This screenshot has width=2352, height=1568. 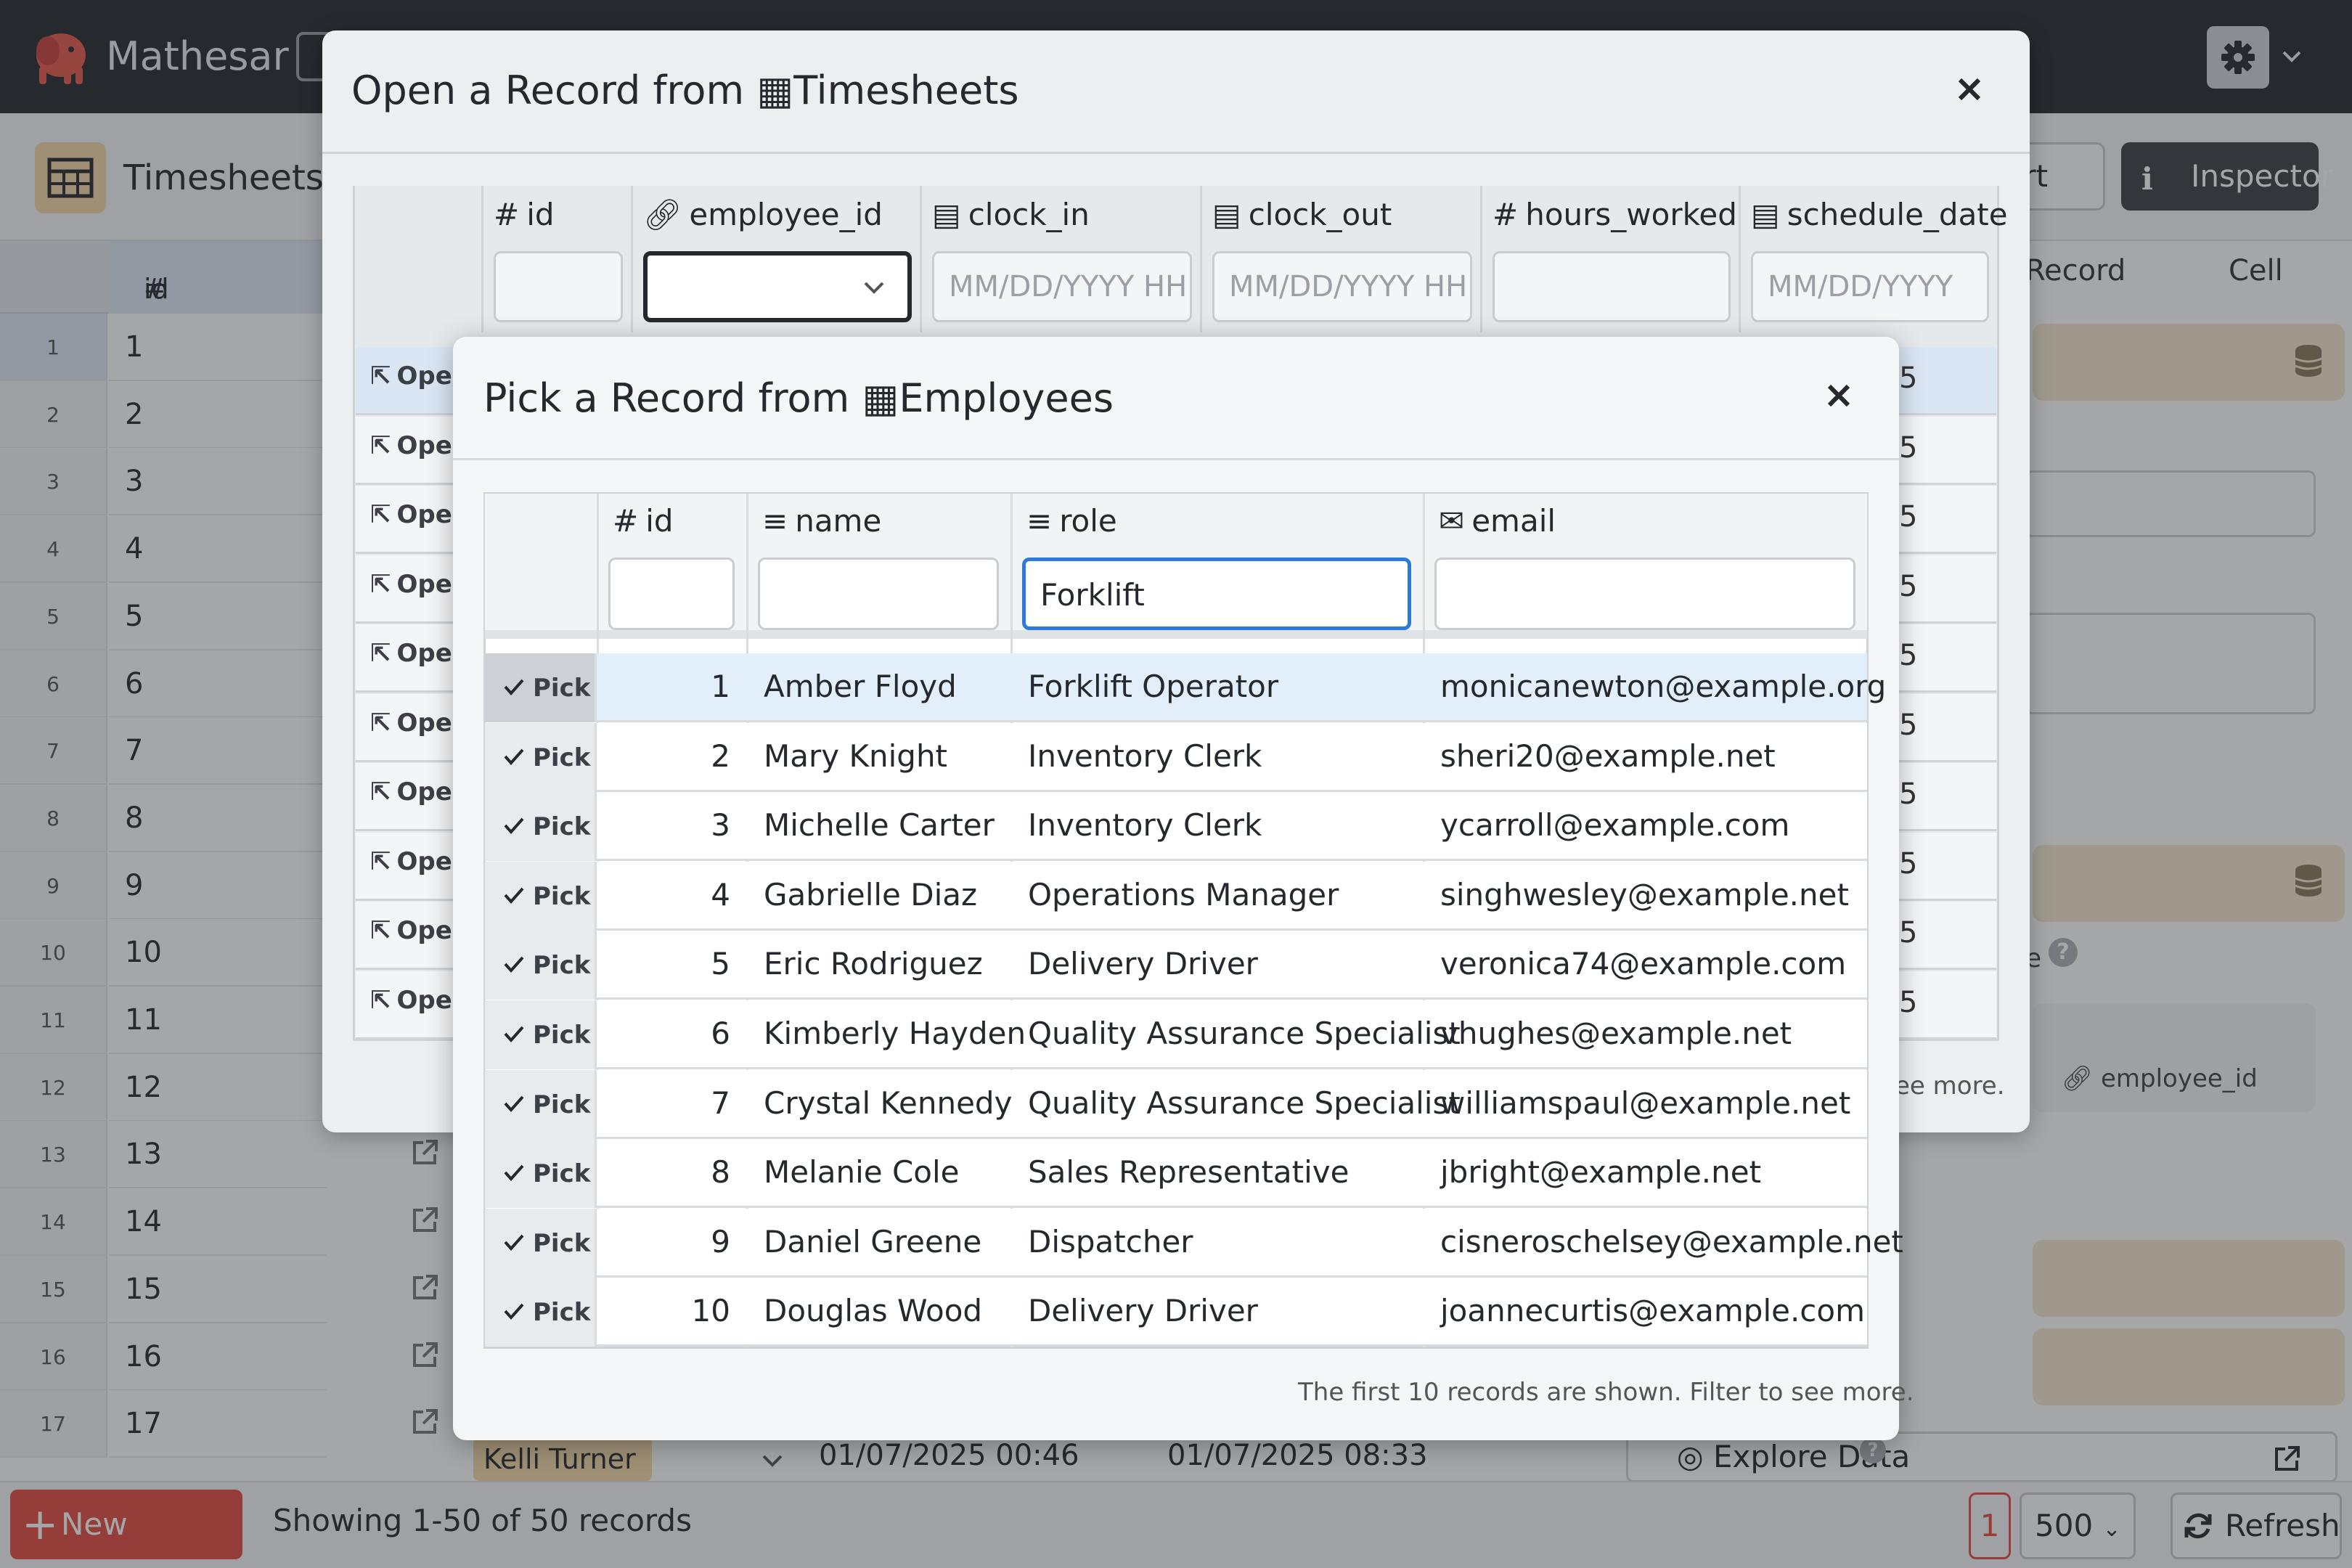 I want to click on title-table-name: Timesheets, so click(x=906, y=91).